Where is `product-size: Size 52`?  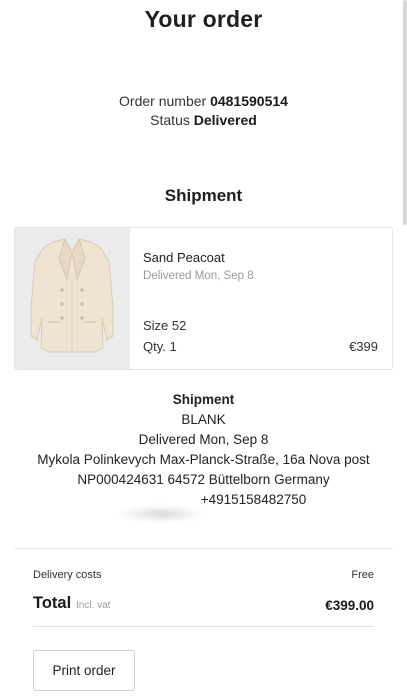 product-size: Size 52 is located at coordinates (165, 325).